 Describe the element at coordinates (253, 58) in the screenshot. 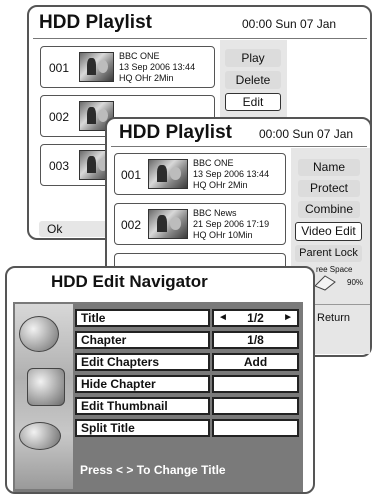

I see `play-button: Play` at that location.